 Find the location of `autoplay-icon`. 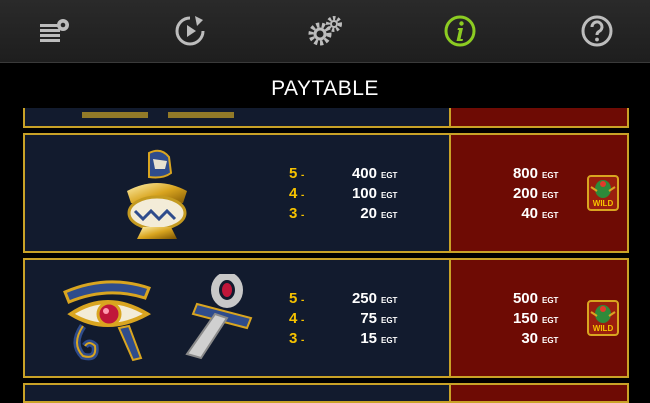

autoplay-icon is located at coordinates (190, 31).